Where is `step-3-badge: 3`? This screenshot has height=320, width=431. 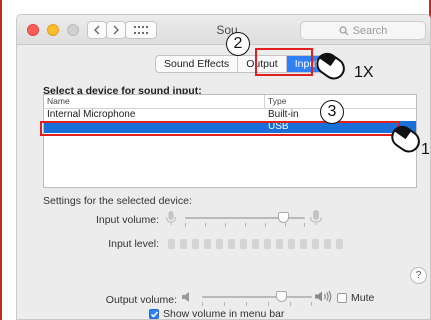
step-3-badge: 3 is located at coordinates (332, 112).